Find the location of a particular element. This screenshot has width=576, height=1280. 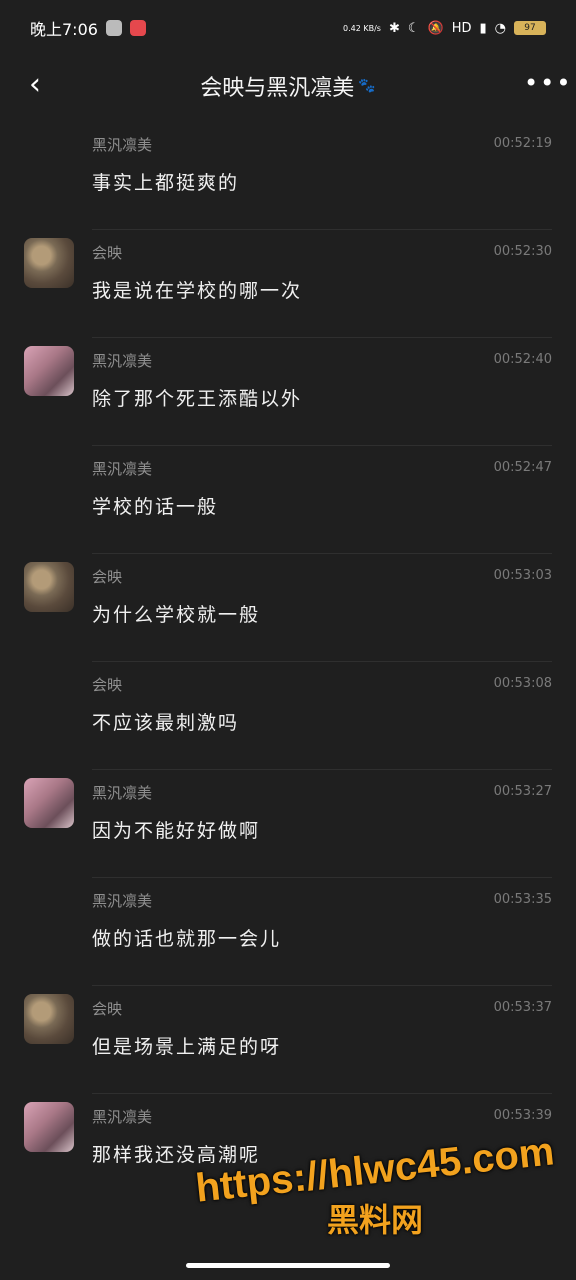

message-text: 我是说在学校的哪一次 is located at coordinates (197, 289).